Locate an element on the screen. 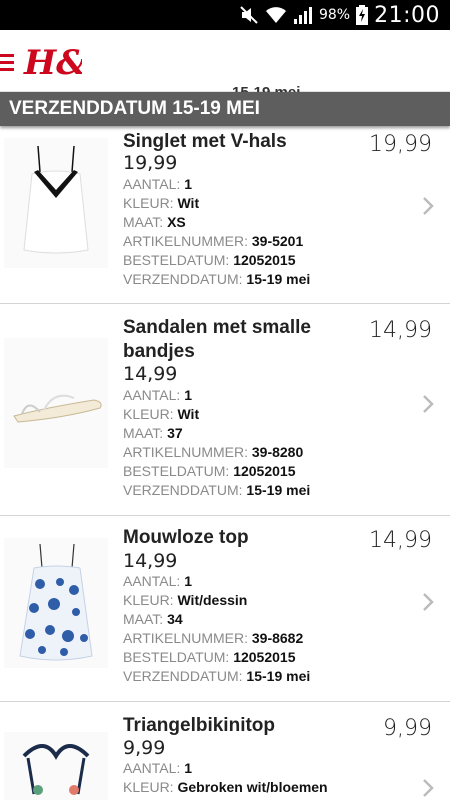 The width and height of the screenshot is (450, 800). product-image-top is located at coordinates (56, 603).